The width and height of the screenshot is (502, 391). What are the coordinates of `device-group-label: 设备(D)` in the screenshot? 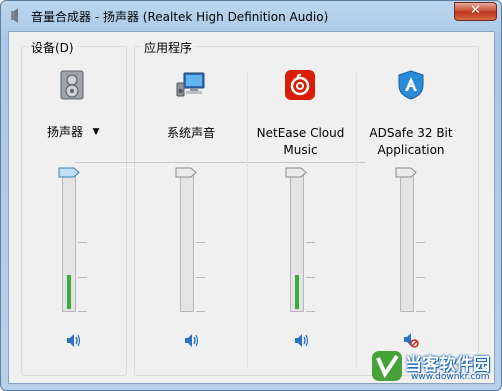 It's located at (52, 47).